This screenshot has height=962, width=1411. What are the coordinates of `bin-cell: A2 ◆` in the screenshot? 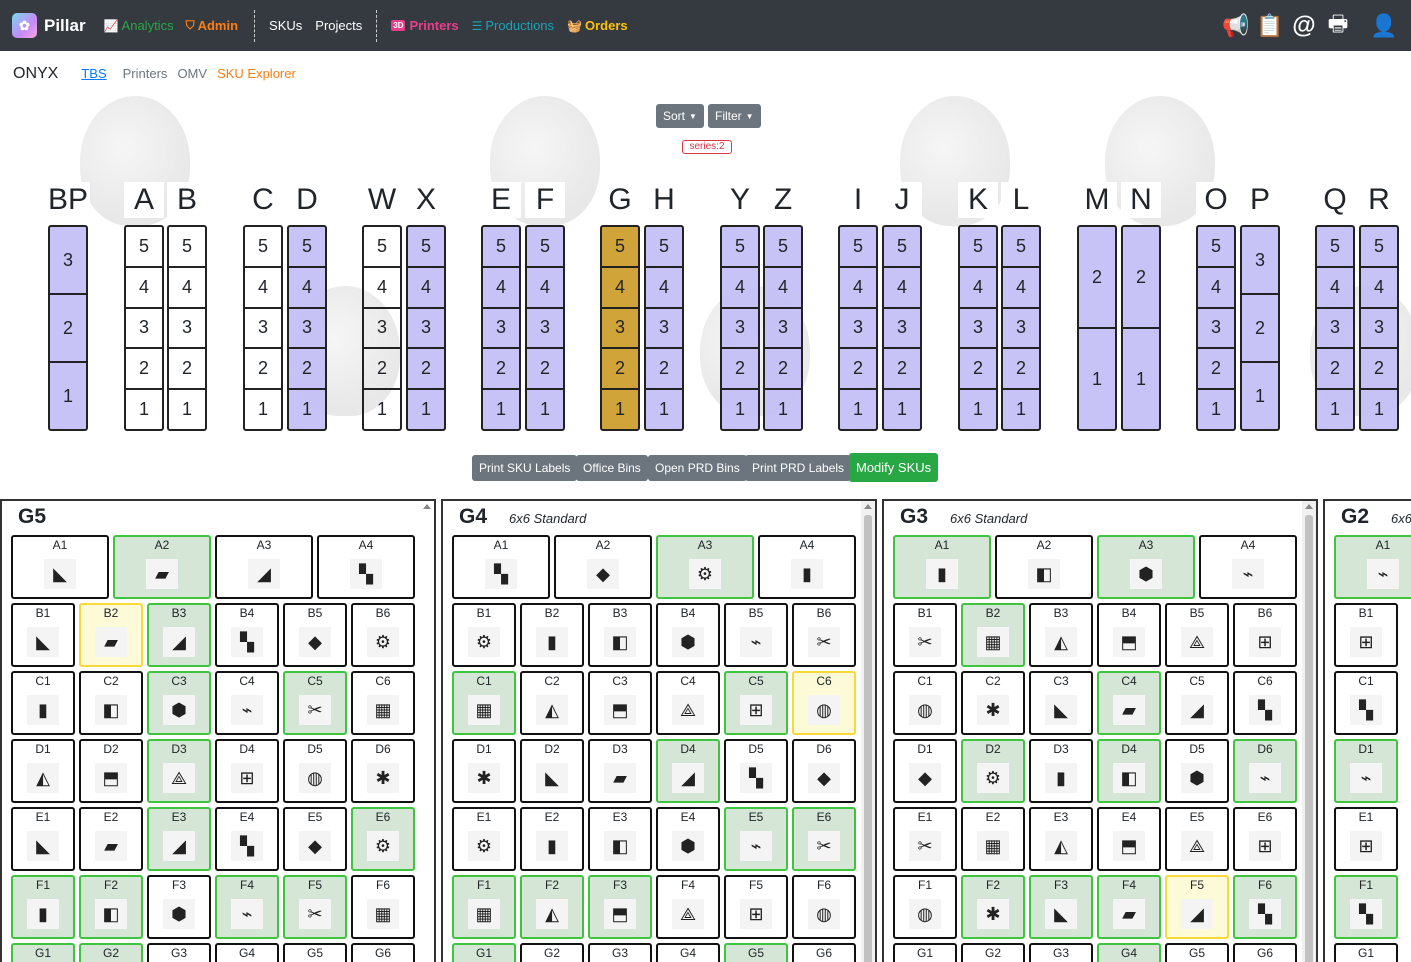 It's located at (603, 567).